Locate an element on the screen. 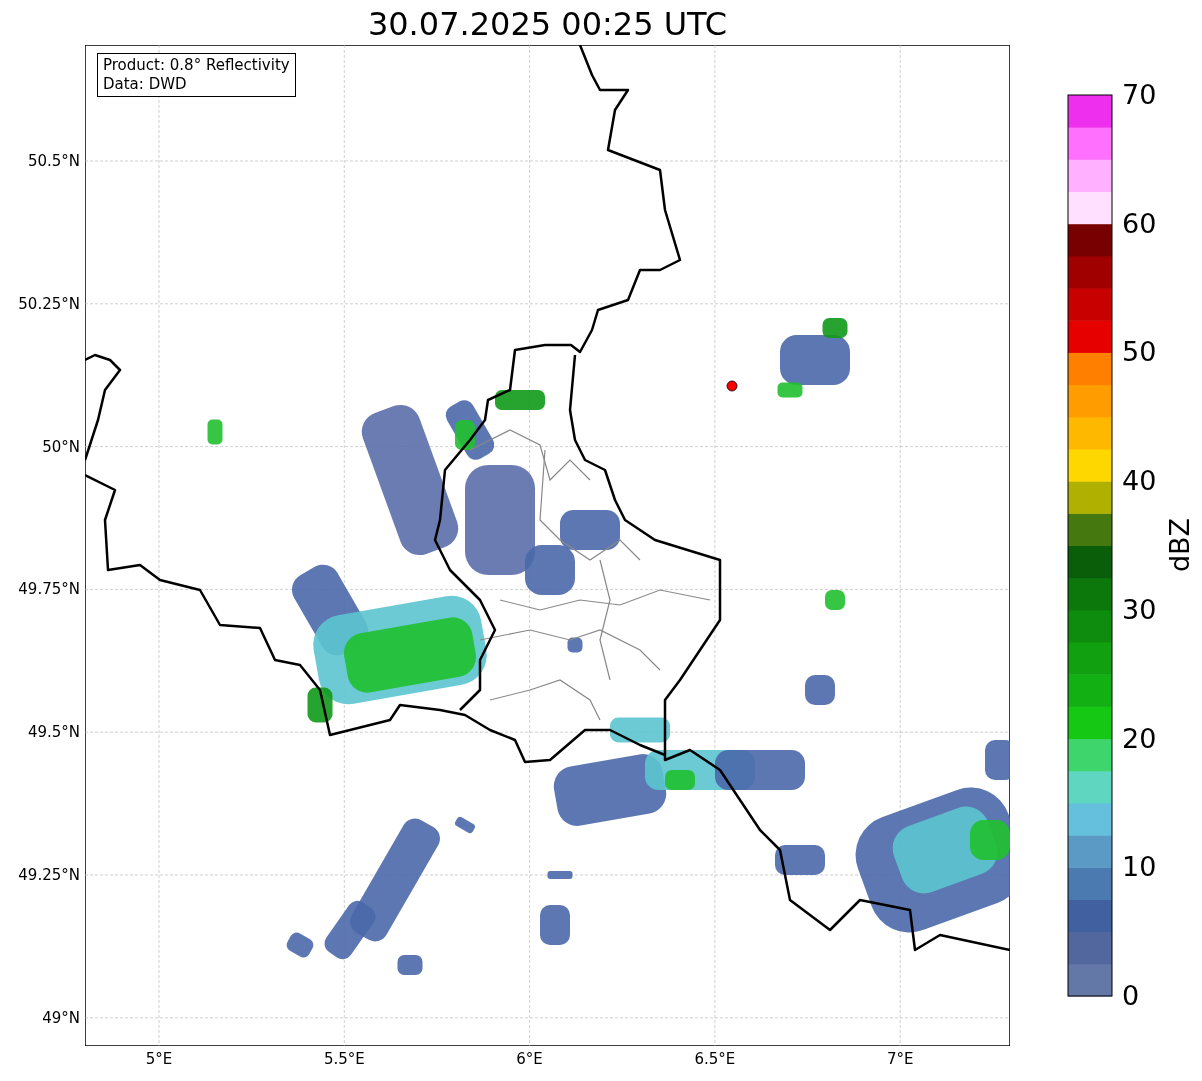 Image resolution: width=1202 pixels, height=1081 pixels. longitude-label: 5°E is located at coordinates (159, 1059).